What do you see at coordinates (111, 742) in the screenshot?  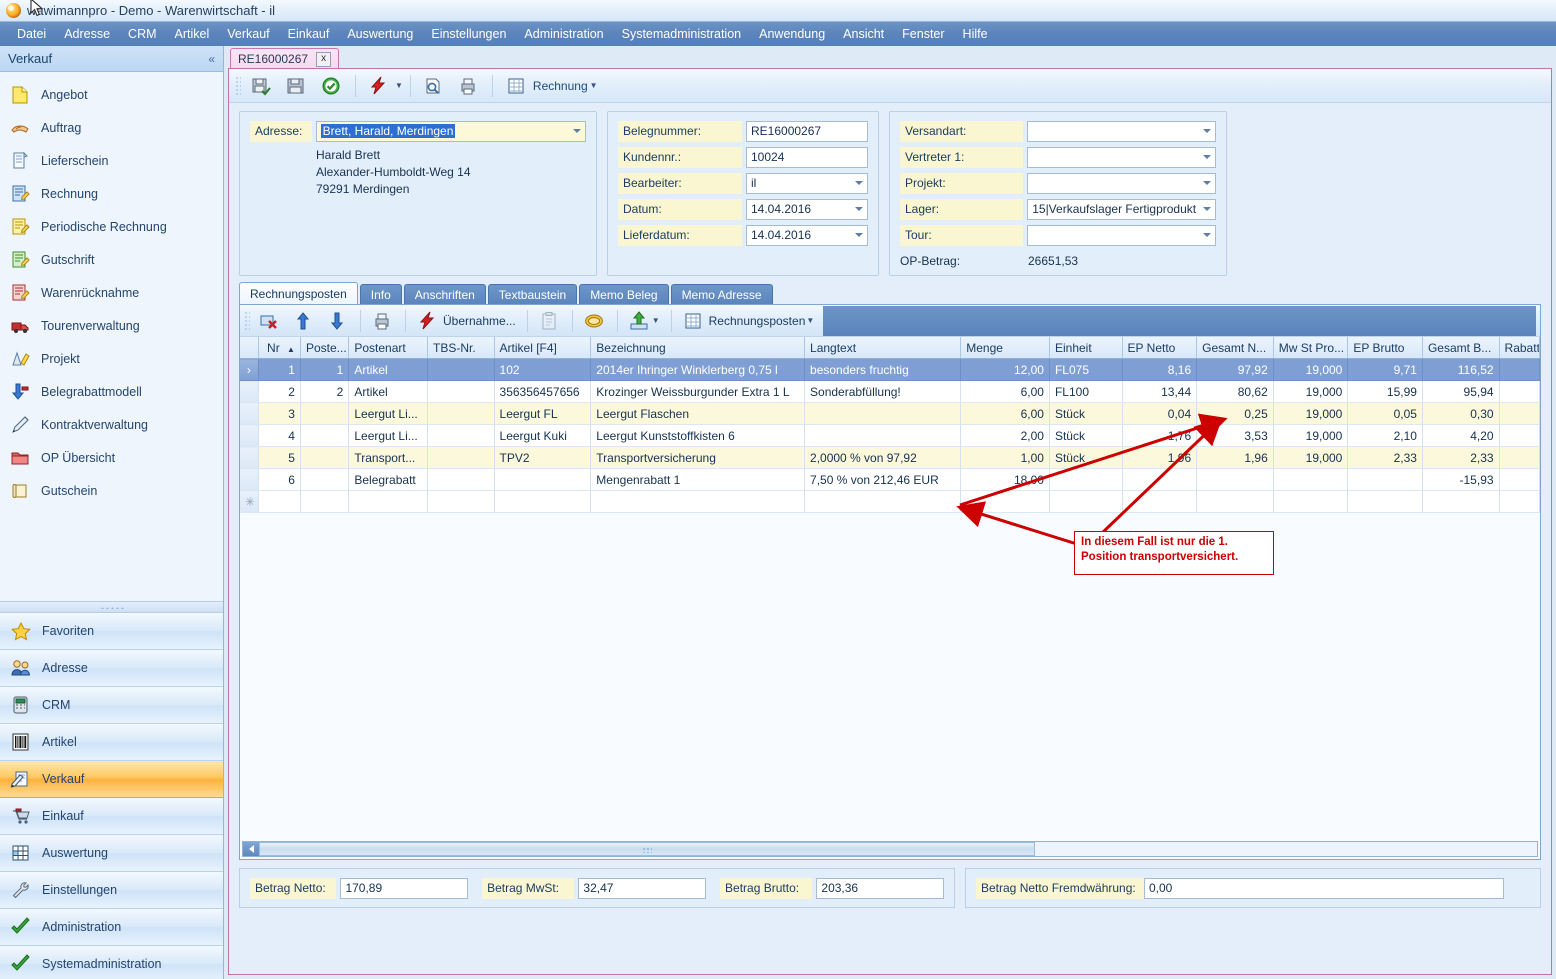 I see `sidebar-module-artikel: Artikel` at bounding box center [111, 742].